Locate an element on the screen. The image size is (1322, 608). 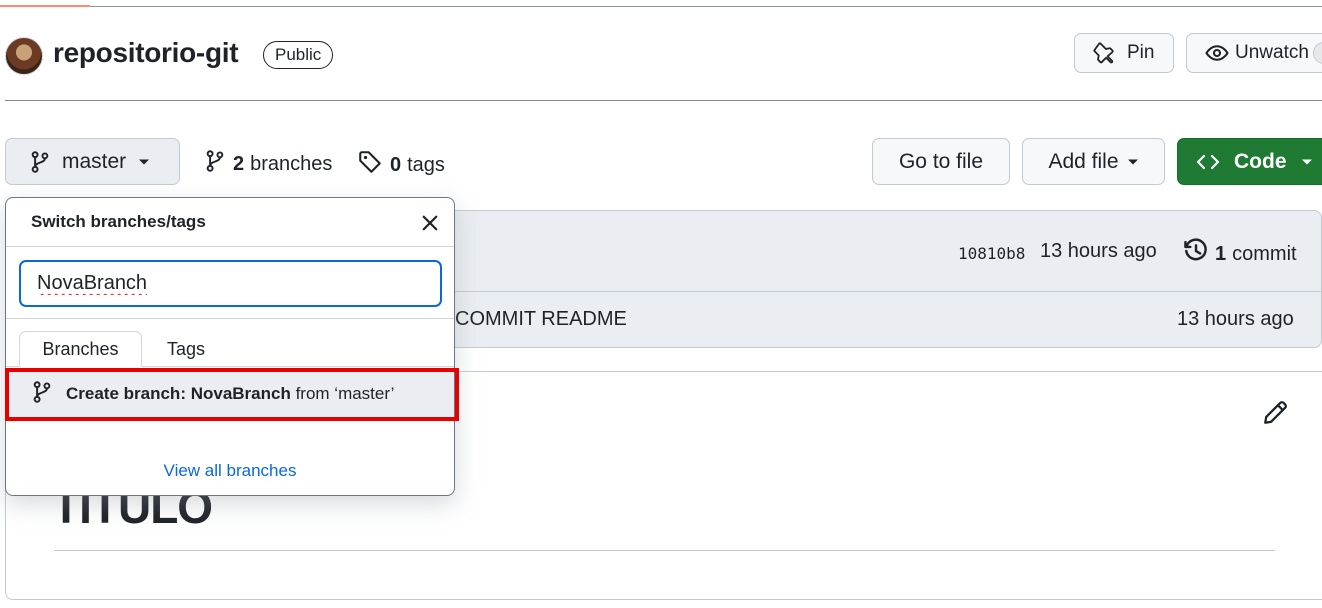
unwatch-button: Unwatch is located at coordinates (1254, 53).